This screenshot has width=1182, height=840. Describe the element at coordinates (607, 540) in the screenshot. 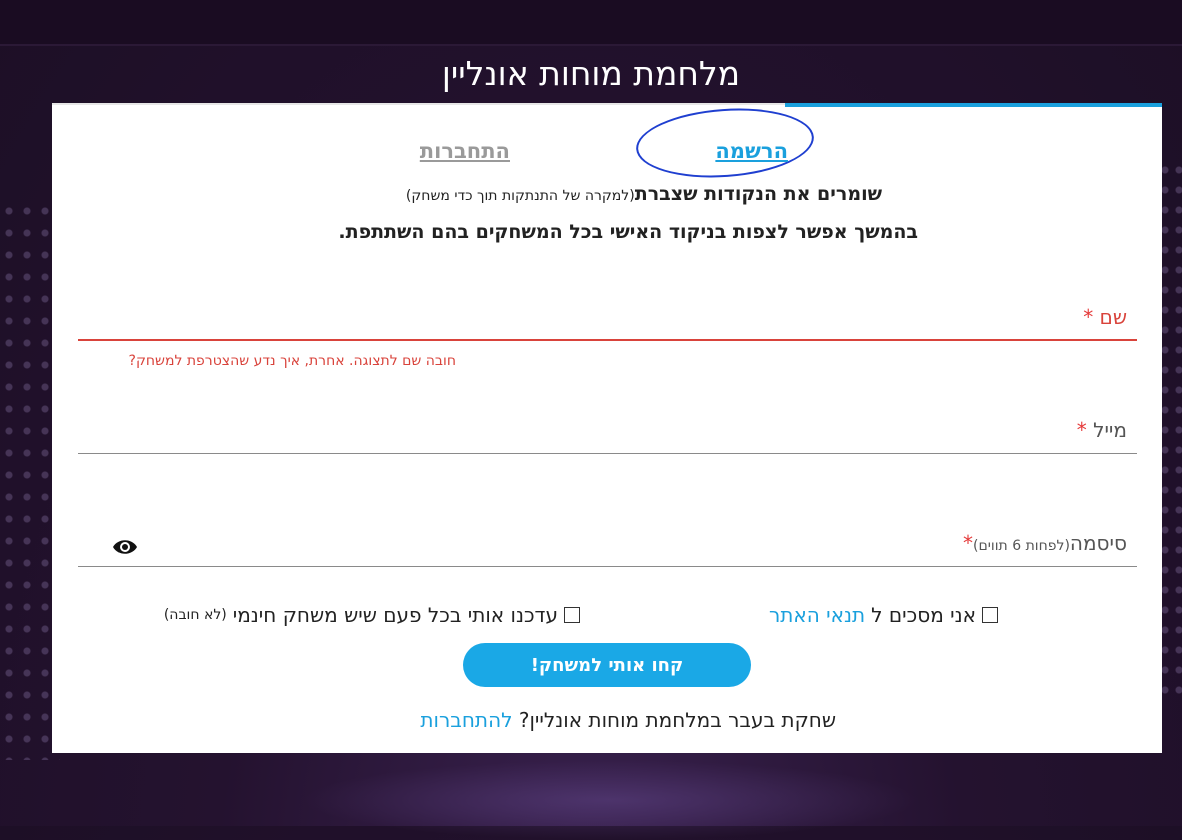

I see `password-field: סיסמה(לפחות 6 תווים)*` at that location.